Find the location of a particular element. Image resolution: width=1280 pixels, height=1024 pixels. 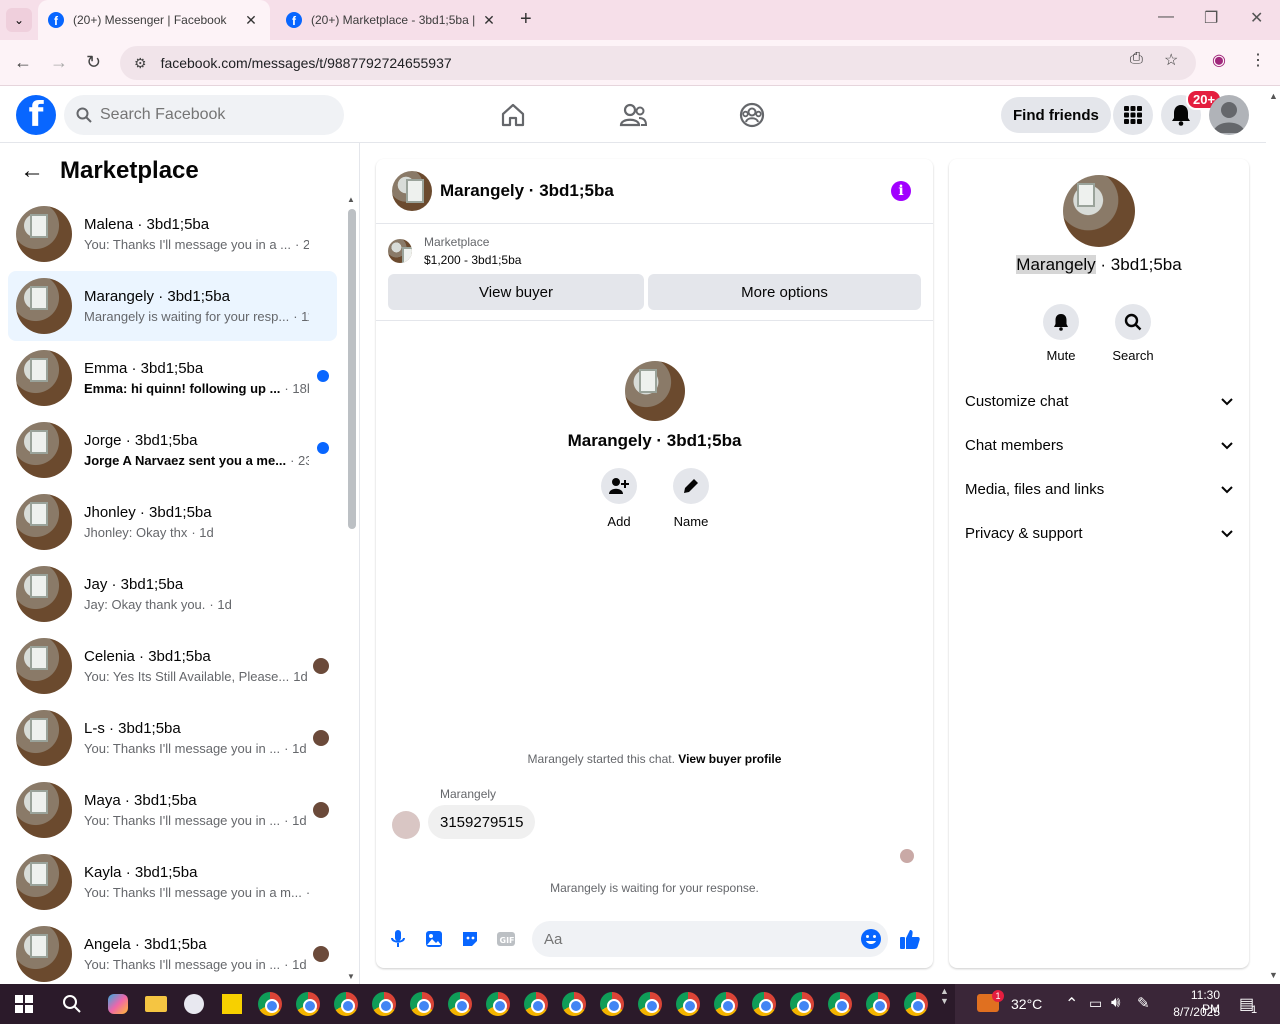

menu-kebab-icon: ⋮ is located at coordinates (1258, 60).